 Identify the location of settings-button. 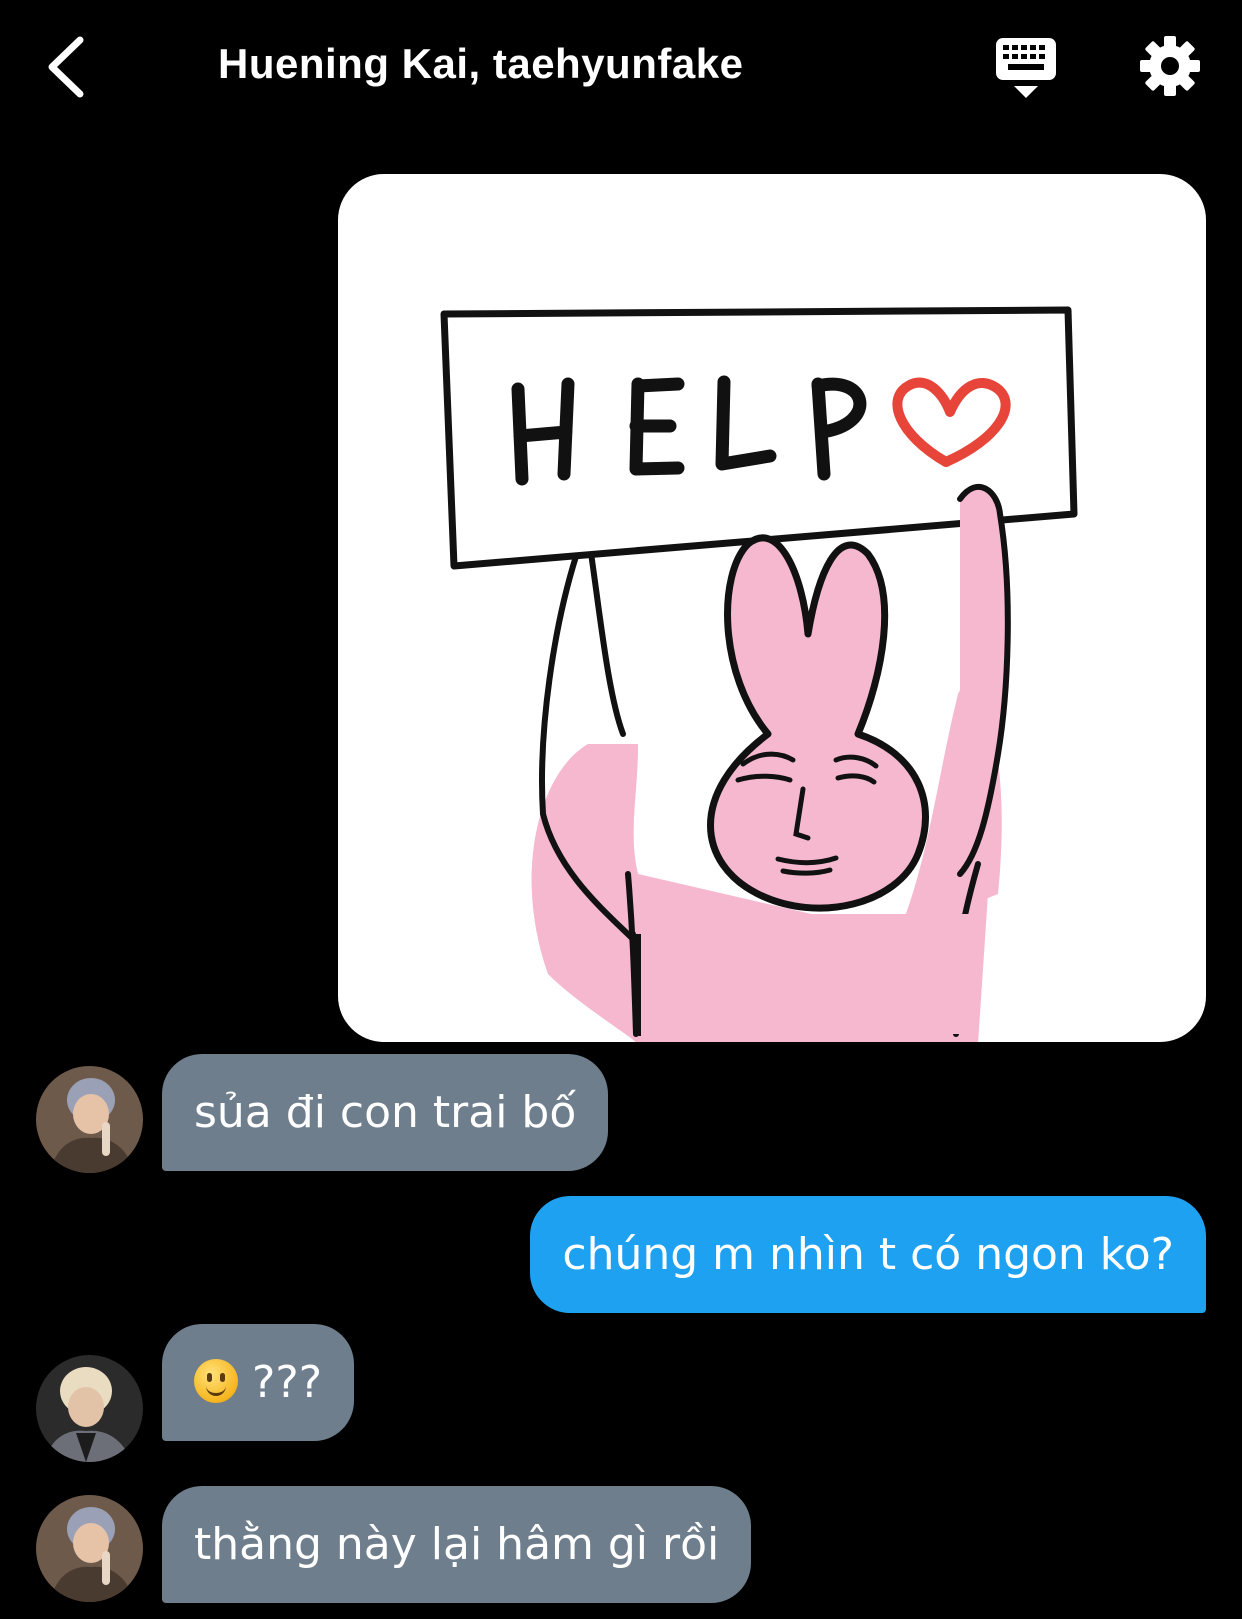
(1170, 66).